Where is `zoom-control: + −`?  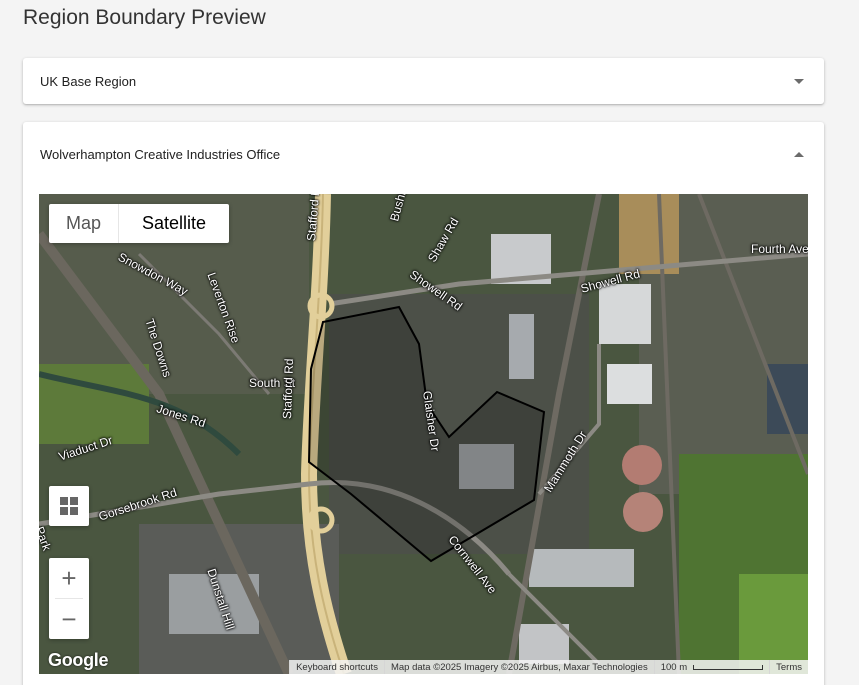
zoom-control: + − is located at coordinates (69, 598).